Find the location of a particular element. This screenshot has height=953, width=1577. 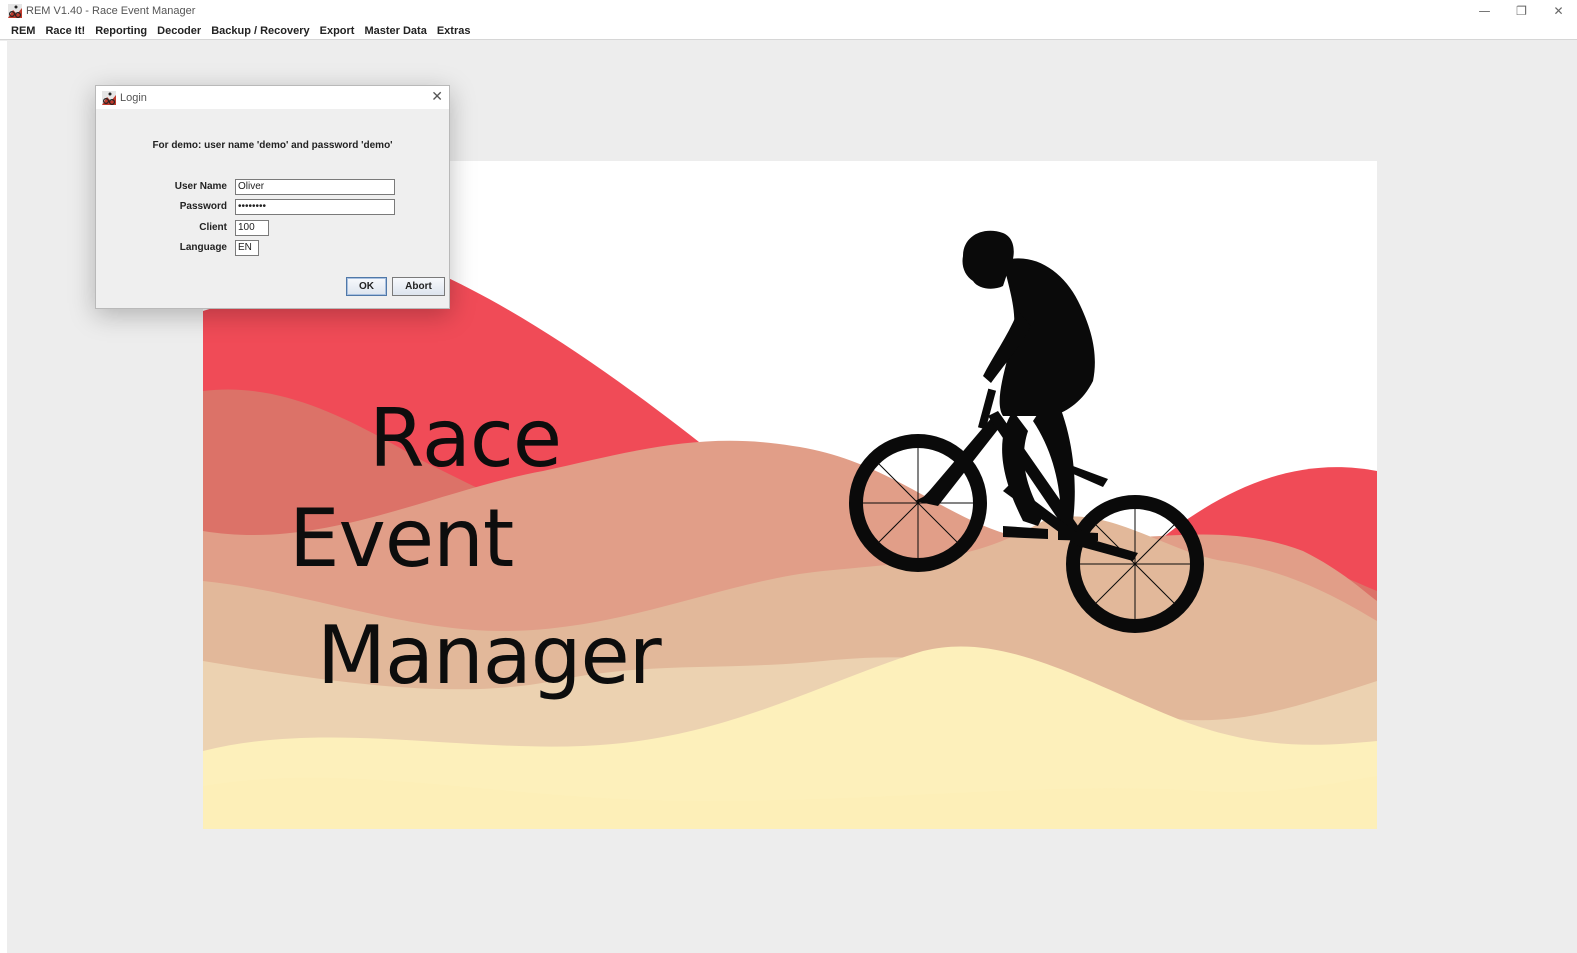

password-label: Password is located at coordinates (203, 206).